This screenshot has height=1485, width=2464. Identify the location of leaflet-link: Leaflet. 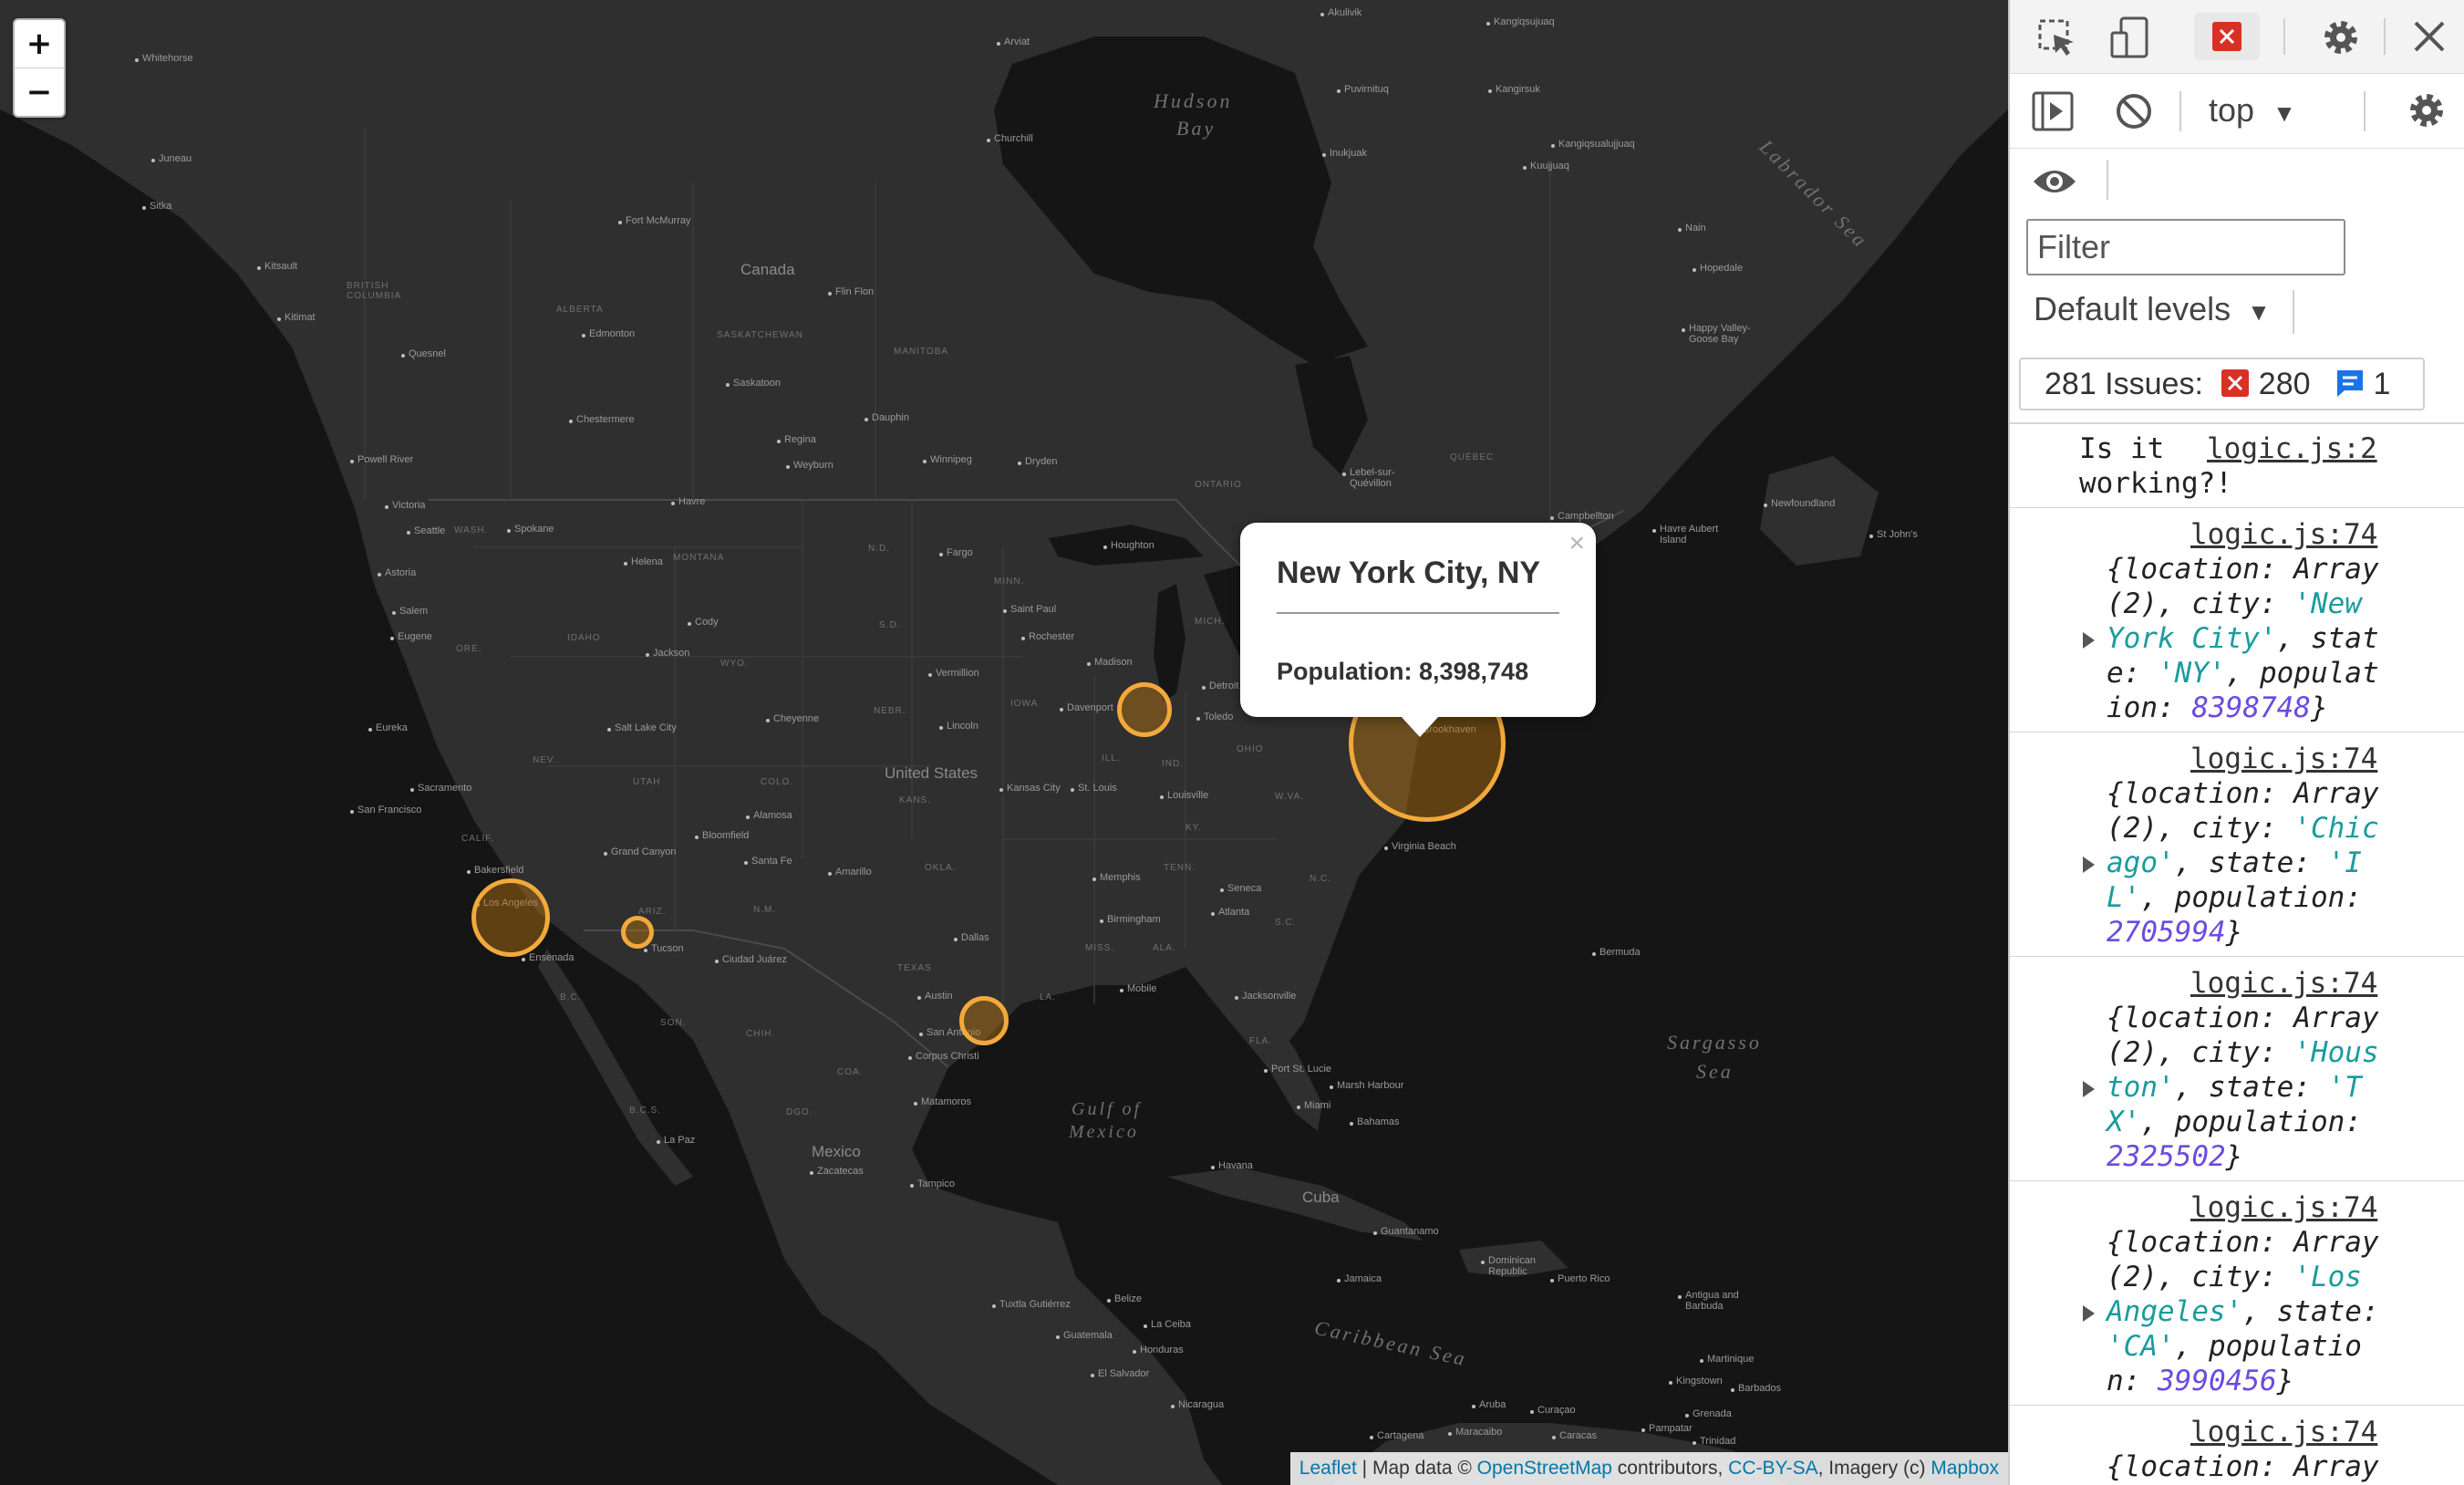
(1328, 1468).